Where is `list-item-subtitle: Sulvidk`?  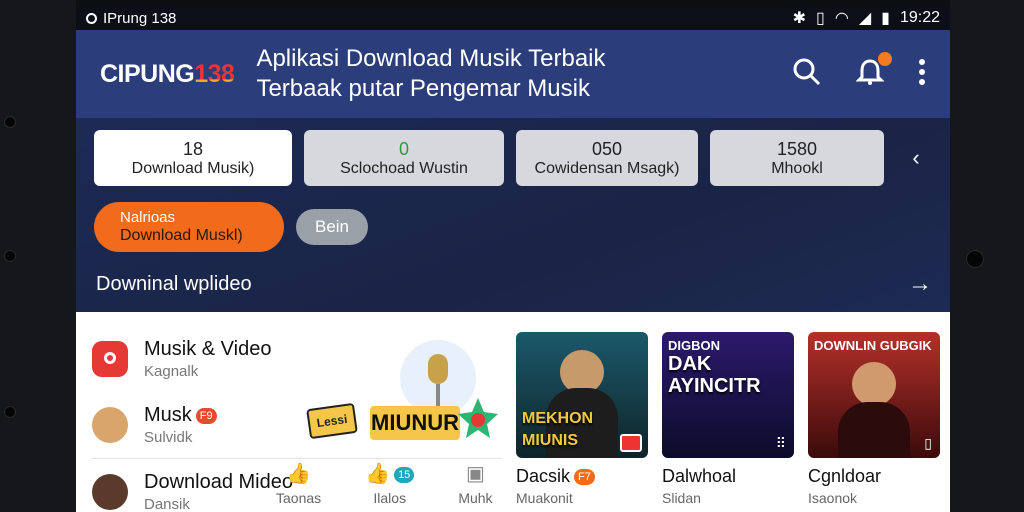
list-item-subtitle: Sulvidk is located at coordinates (168, 437).